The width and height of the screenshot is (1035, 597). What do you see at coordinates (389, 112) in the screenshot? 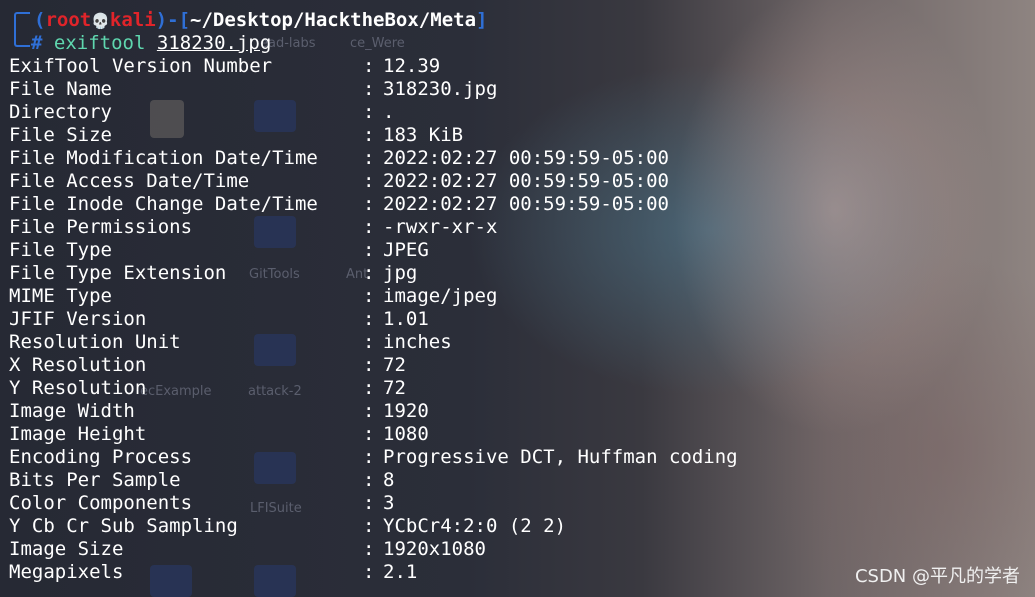
I see `exif-value: .` at bounding box center [389, 112].